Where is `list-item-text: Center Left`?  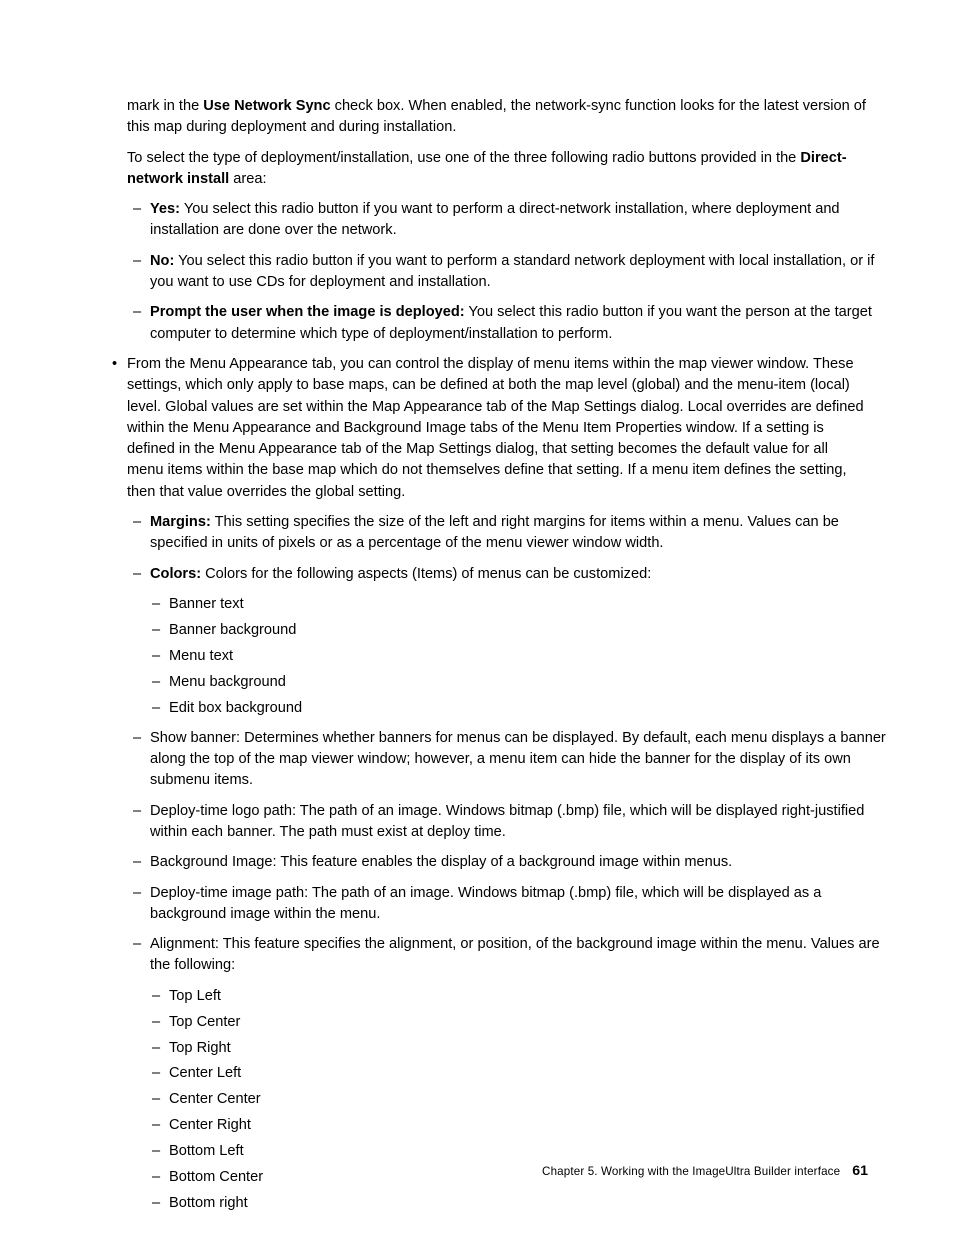 list-item-text: Center Left is located at coordinates (205, 1073).